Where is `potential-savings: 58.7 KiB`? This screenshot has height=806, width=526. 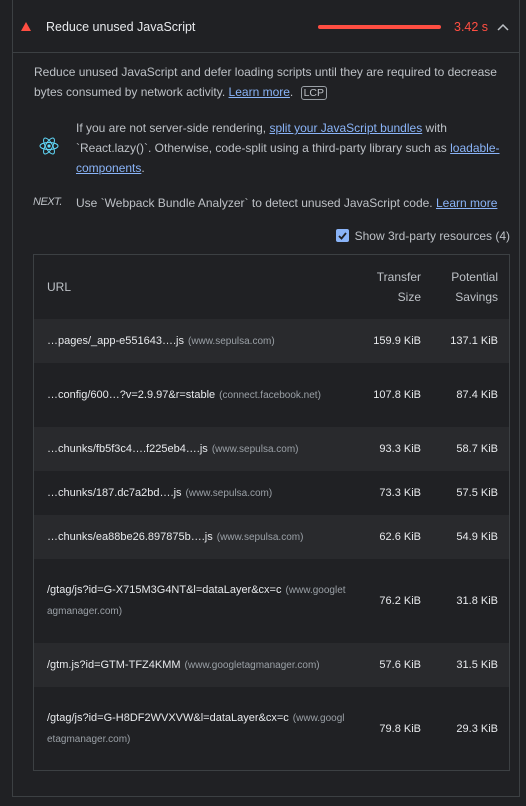
potential-savings: 58.7 KiB is located at coordinates (477, 449).